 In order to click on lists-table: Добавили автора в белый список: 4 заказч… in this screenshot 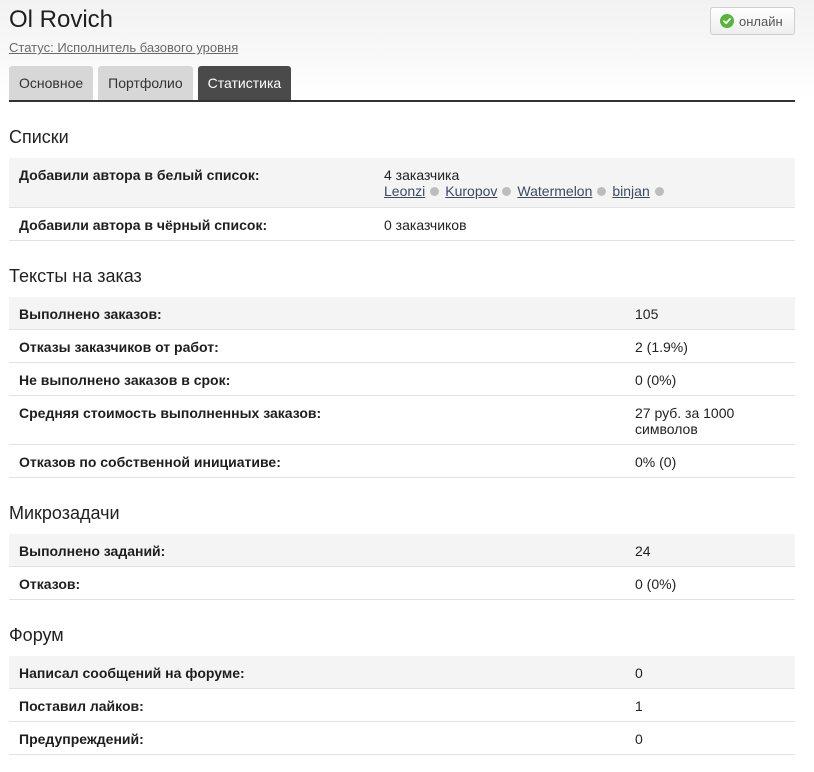, I will do `click(402, 199)`.